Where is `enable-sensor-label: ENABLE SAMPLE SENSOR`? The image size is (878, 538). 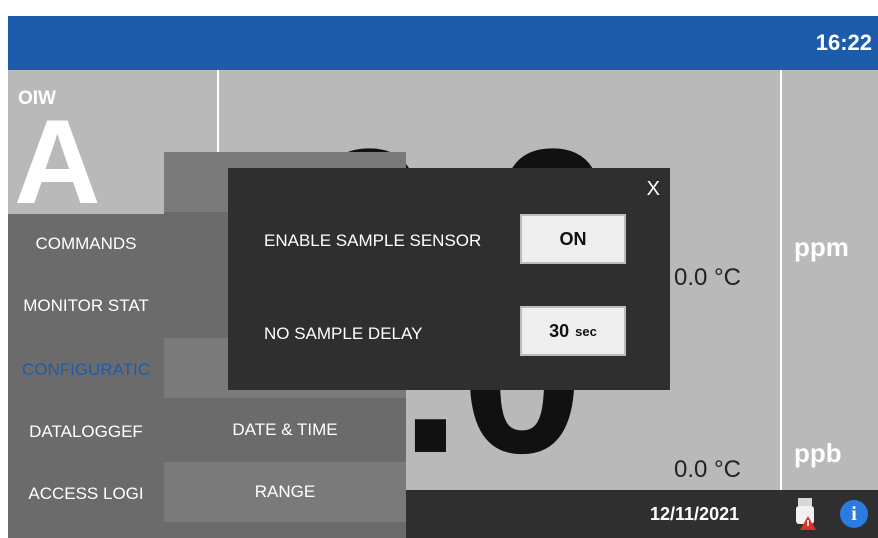 enable-sensor-label: ENABLE SAMPLE SENSOR is located at coordinates (373, 240).